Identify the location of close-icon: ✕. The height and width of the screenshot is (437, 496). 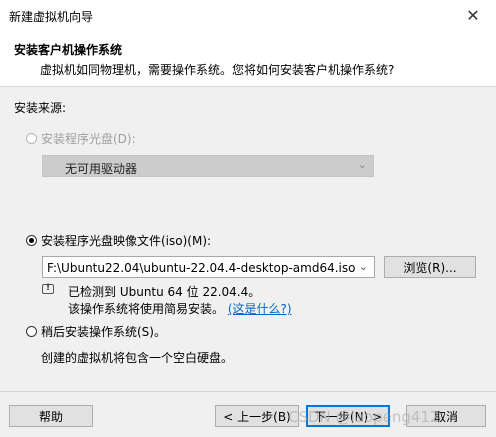
(473, 15).